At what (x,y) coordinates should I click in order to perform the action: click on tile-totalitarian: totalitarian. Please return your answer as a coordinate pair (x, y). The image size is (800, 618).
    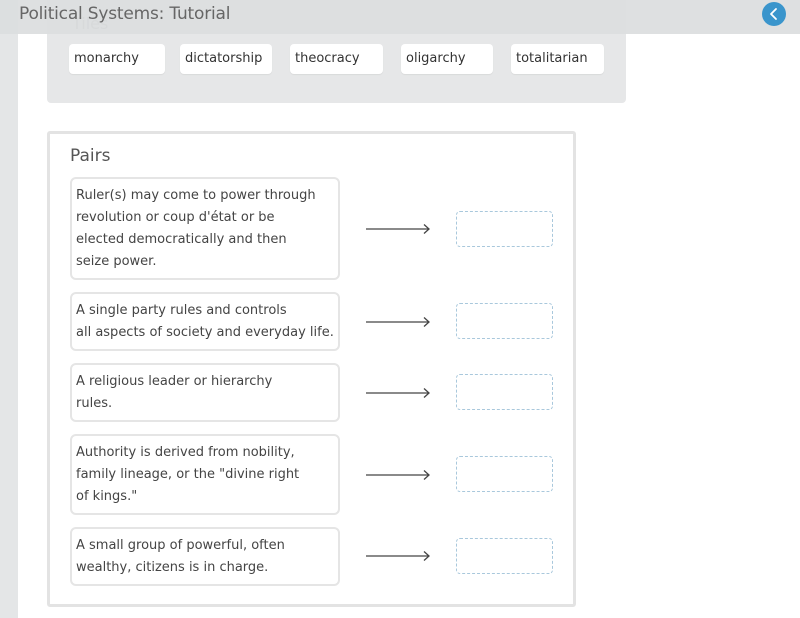
    Looking at the image, I should click on (557, 59).